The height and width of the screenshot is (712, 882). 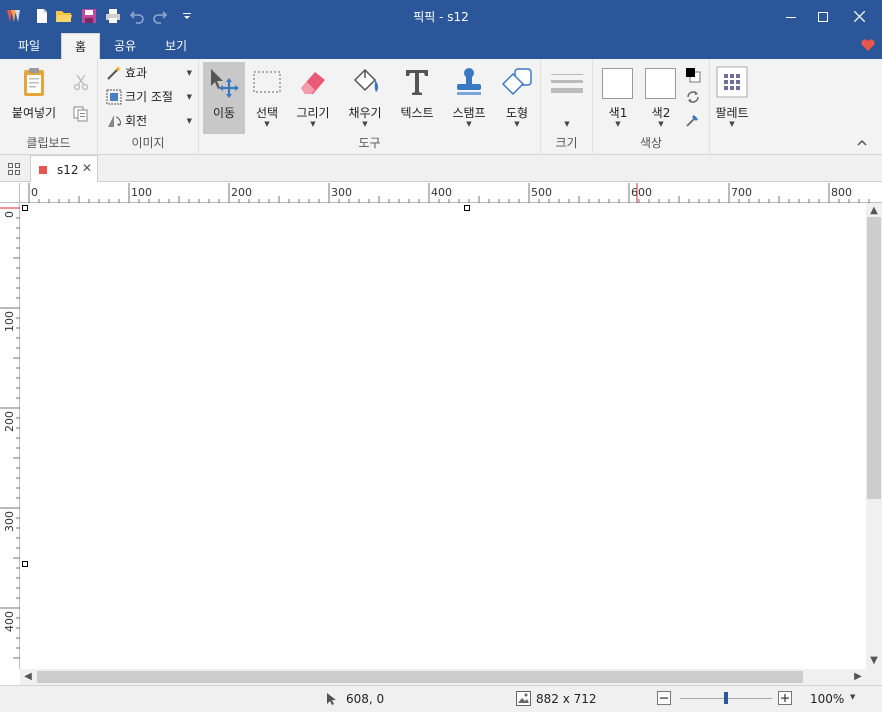 What do you see at coordinates (651, 143) in the screenshot?
I see `color-group-label: 색상` at bounding box center [651, 143].